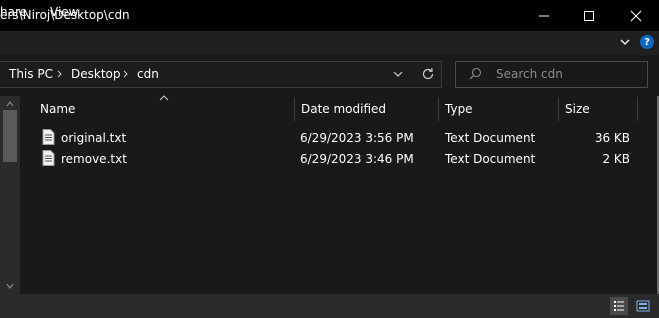 This screenshot has width=659, height=318. I want to click on address-history-chevron-icon, so click(398, 74).